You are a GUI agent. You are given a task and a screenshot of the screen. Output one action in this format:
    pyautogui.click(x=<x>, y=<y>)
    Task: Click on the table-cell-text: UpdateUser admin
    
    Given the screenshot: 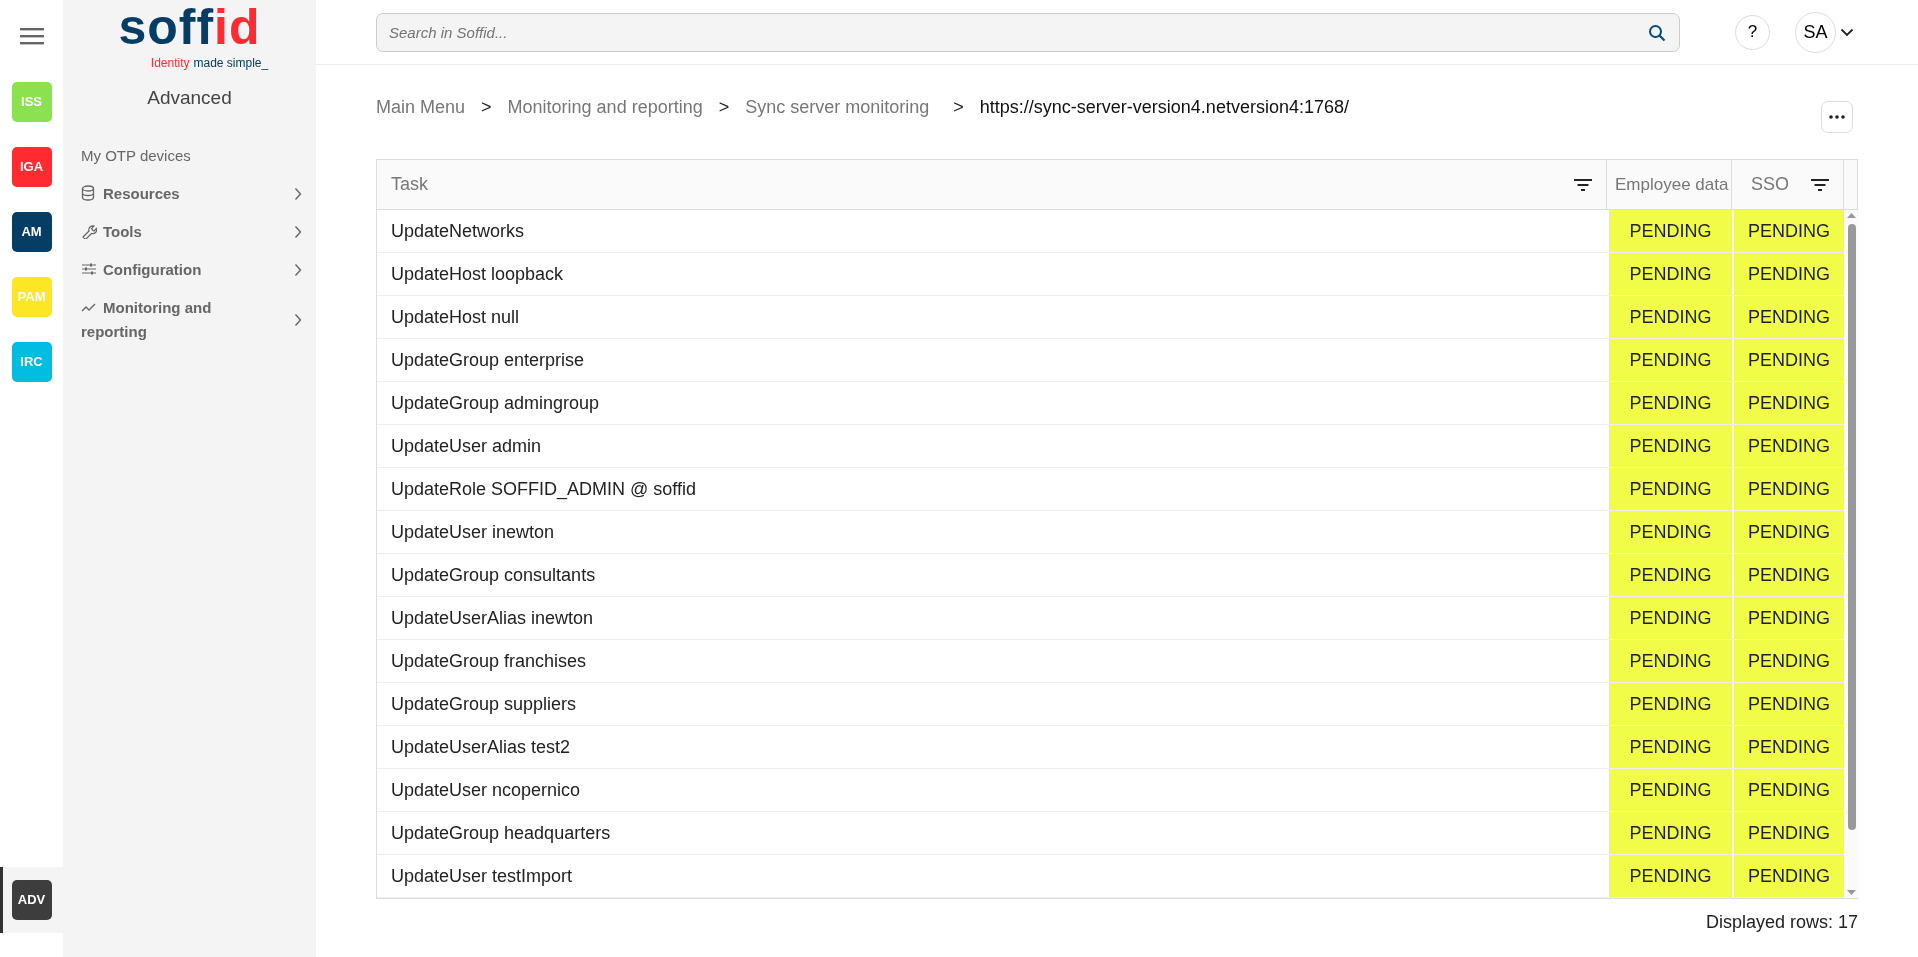 What is the action you would take?
    pyautogui.click(x=466, y=446)
    